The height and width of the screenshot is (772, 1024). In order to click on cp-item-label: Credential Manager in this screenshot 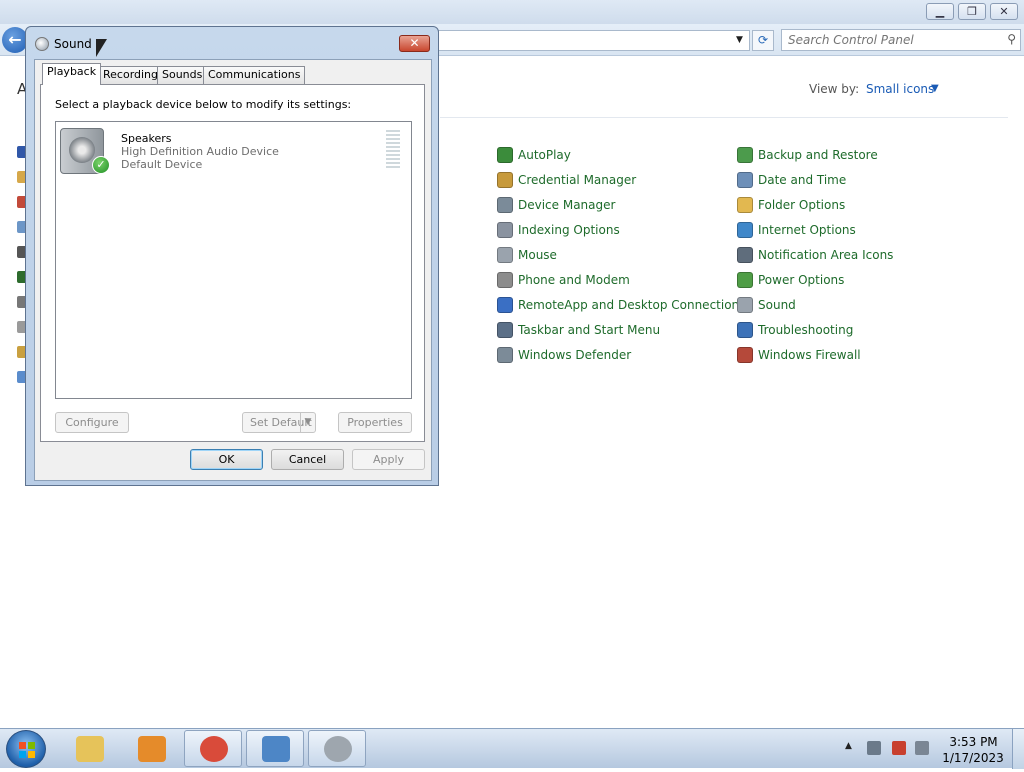, I will do `click(577, 180)`.